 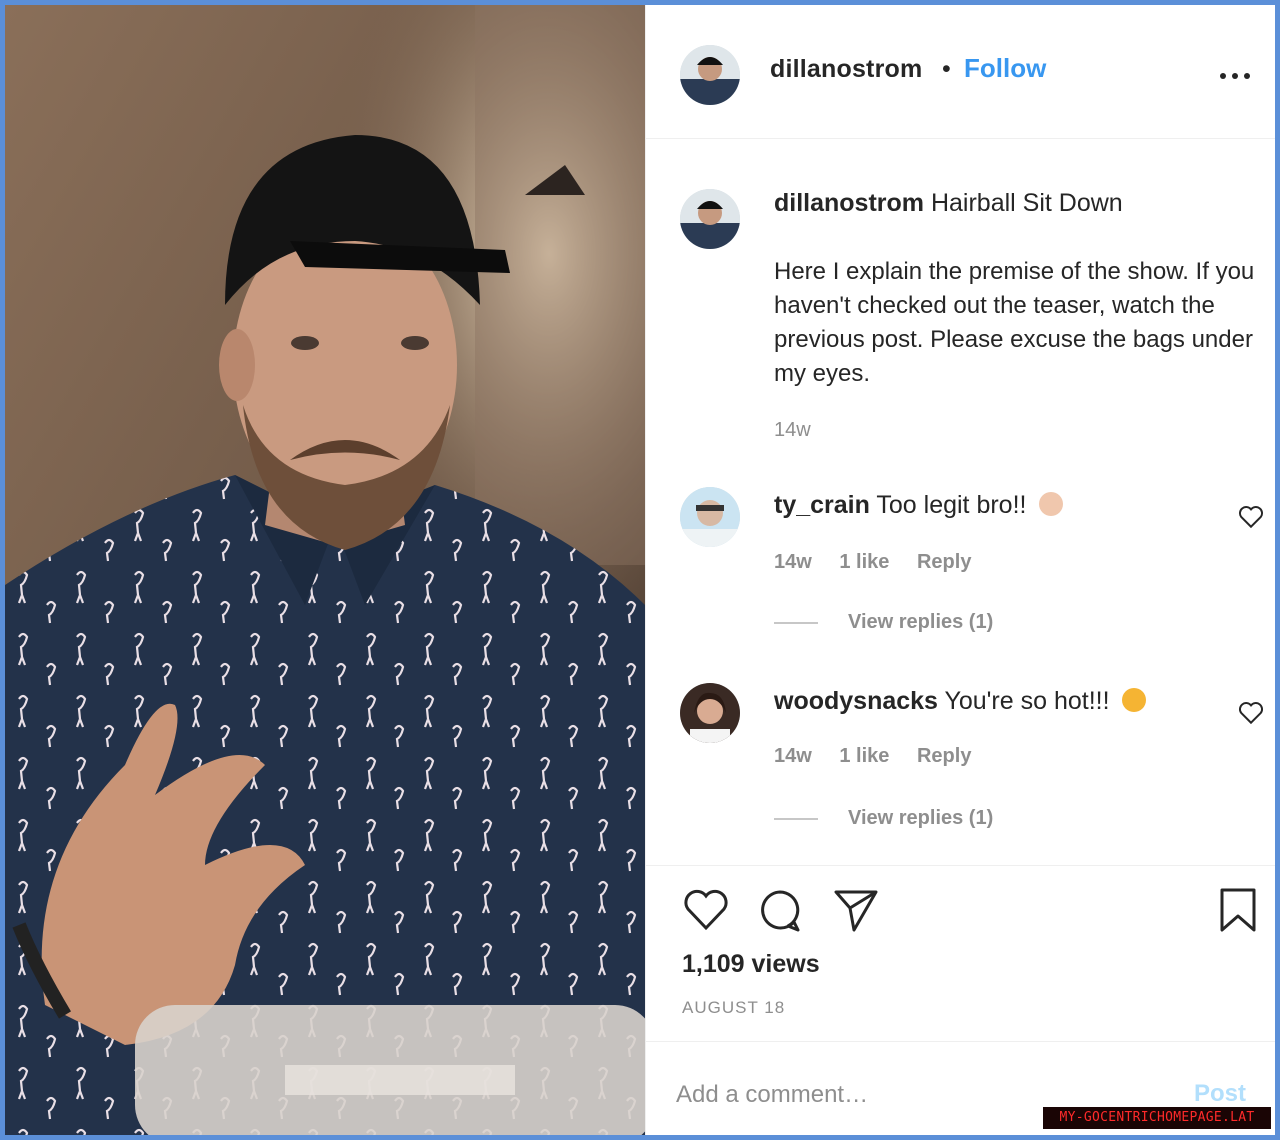 I want to click on caption-timestamp: 14w, so click(x=792, y=430).